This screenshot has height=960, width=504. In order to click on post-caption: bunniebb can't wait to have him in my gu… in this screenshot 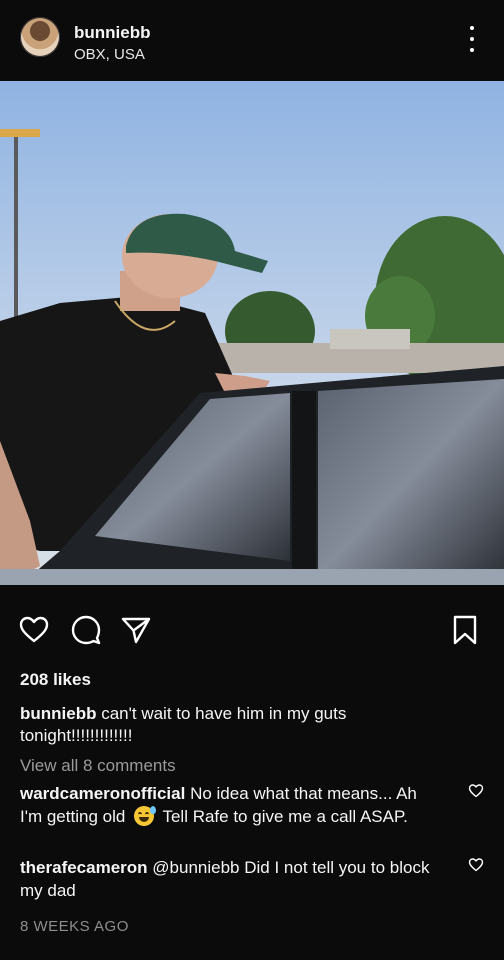, I will do `click(240, 725)`.